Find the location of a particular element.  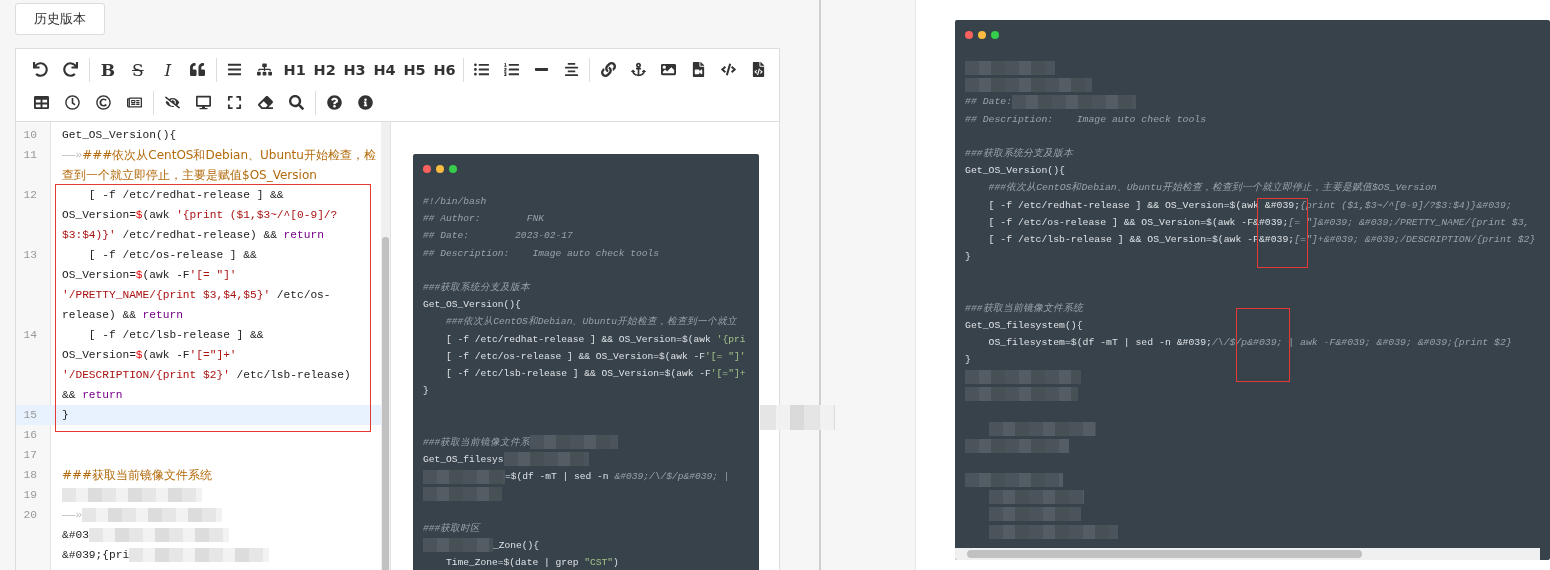

code-line: ## Date: 2023-02-17 is located at coordinates (498, 236).